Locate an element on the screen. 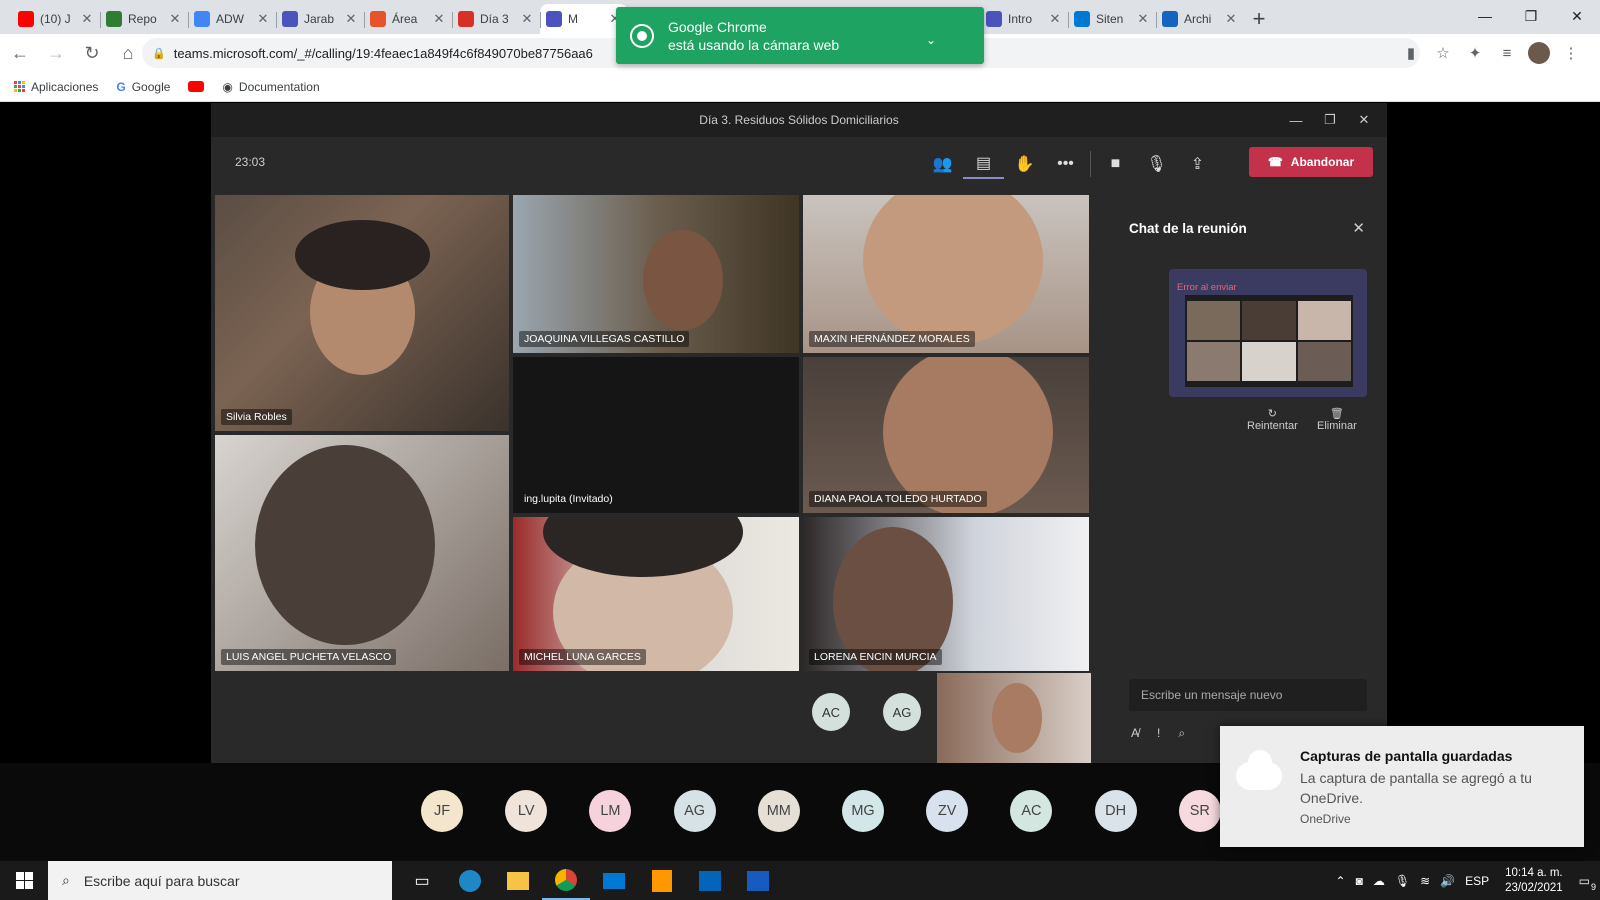  video-tile: LORENA ENCIN MURCIA is located at coordinates (946, 594).